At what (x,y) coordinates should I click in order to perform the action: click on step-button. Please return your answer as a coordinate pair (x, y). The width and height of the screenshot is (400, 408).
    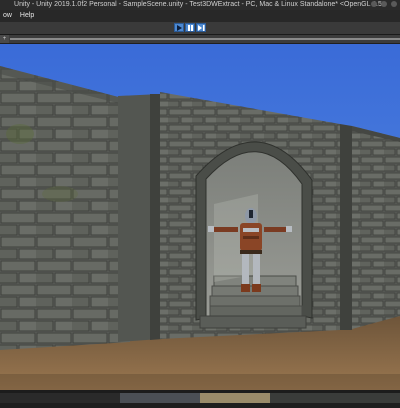
    Looking at the image, I should click on (201, 27).